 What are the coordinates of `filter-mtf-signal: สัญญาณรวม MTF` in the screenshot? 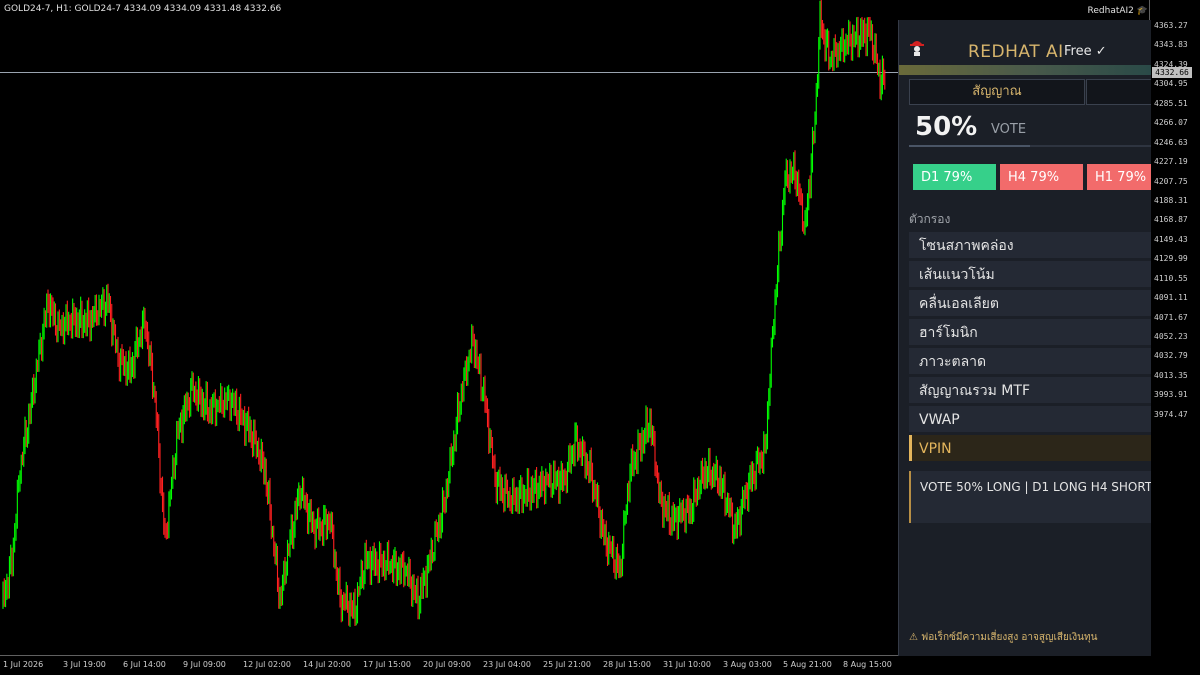 It's located at (1030, 390).